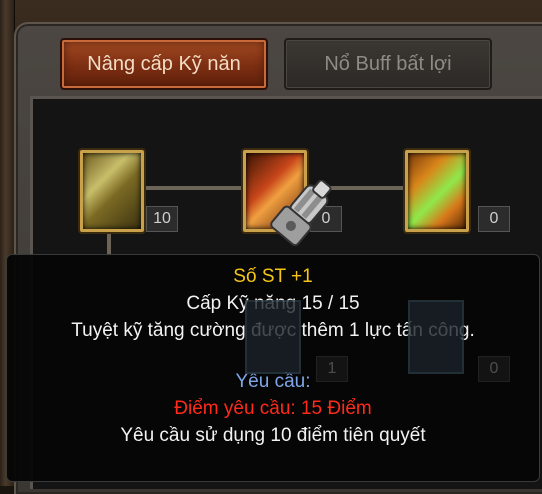 Image resolution: width=542 pixels, height=494 pixels. What do you see at coordinates (164, 64) in the screenshot?
I see `tab-skill-upgrade: Nâng cấp Kỹ năn` at bounding box center [164, 64].